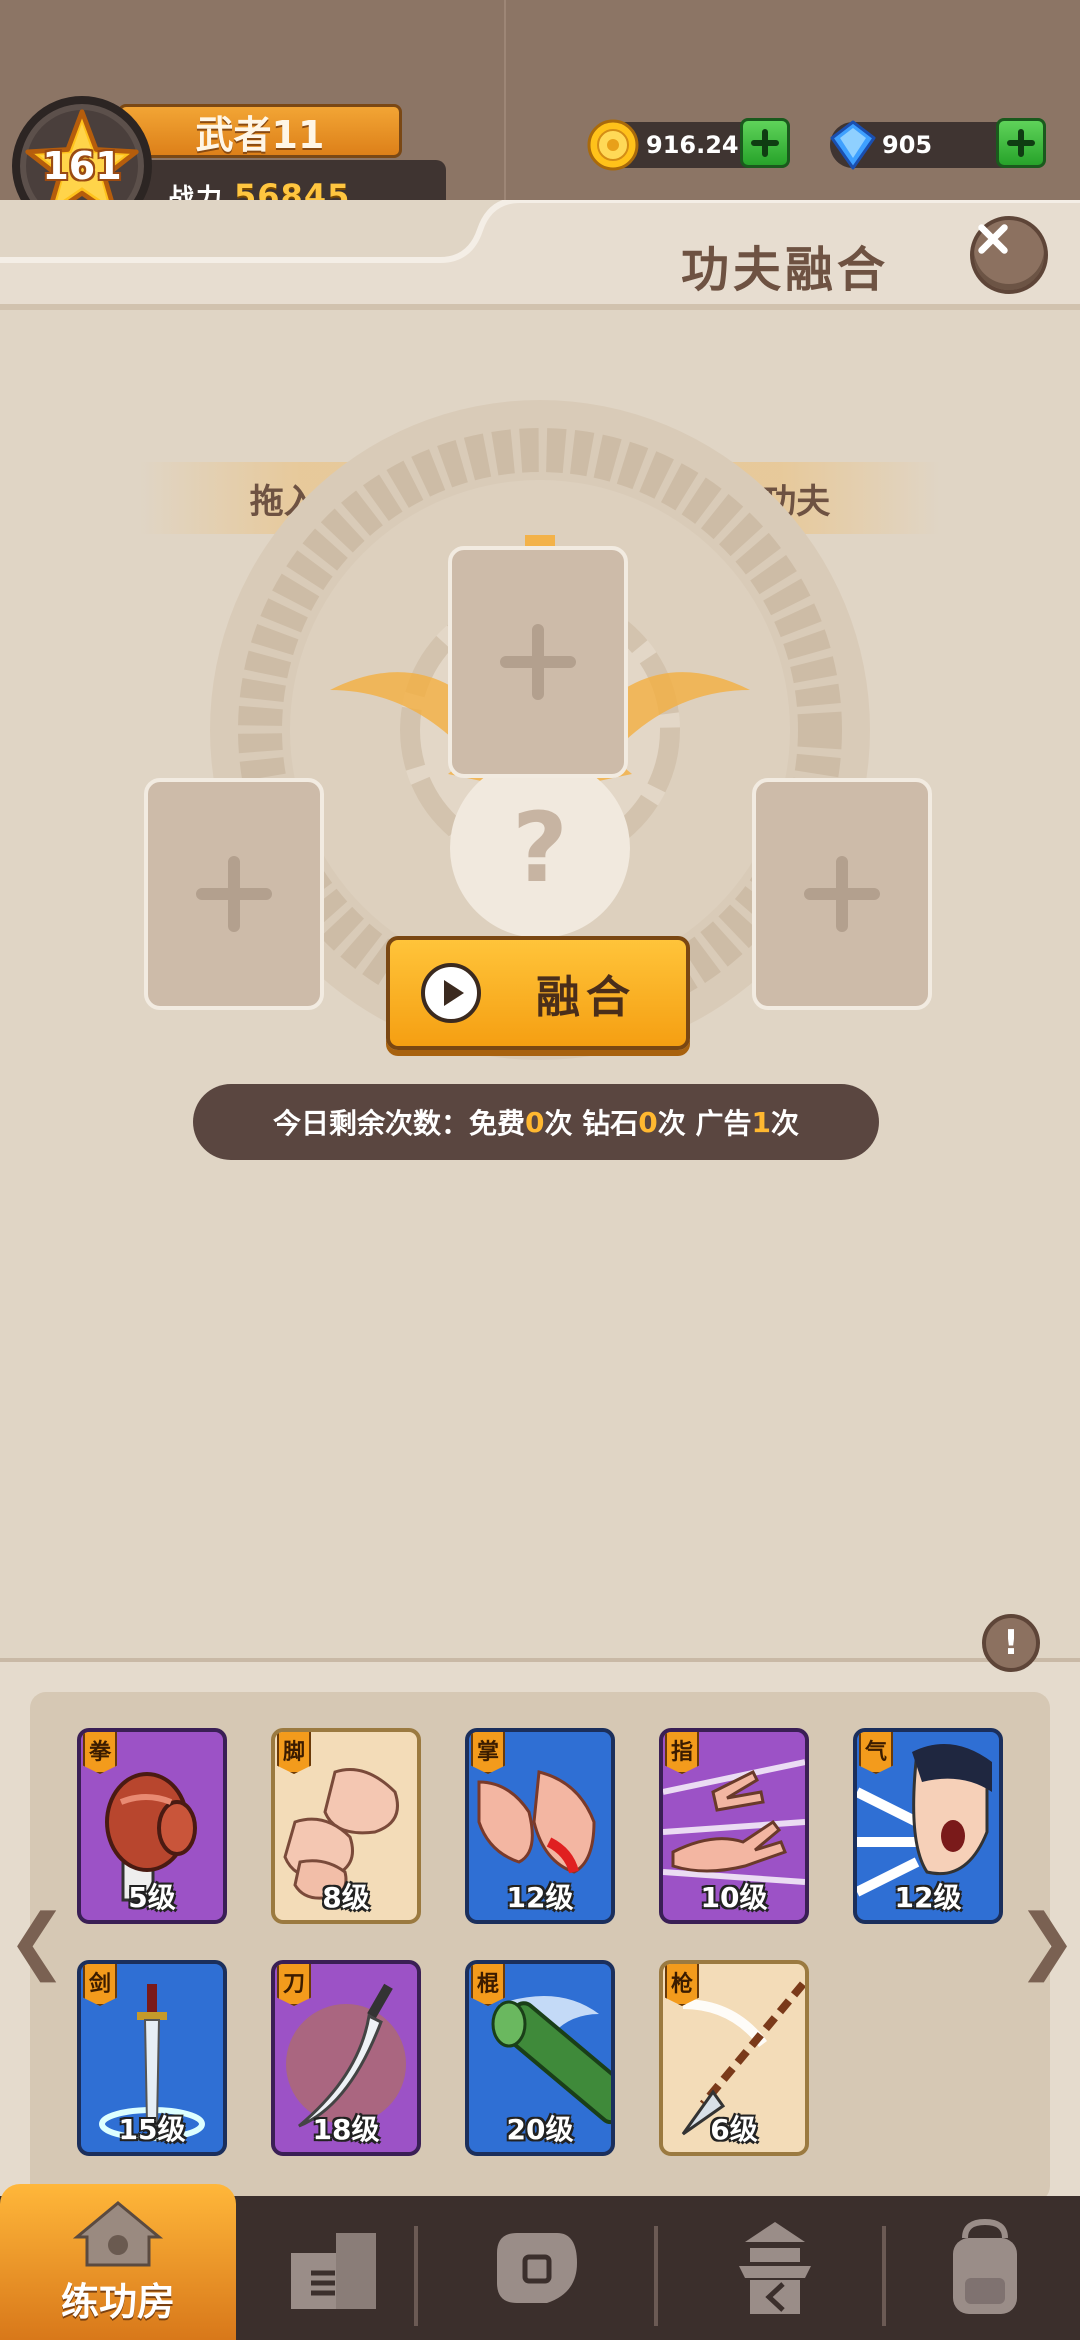  What do you see at coordinates (1047, 1940) in the screenshot?
I see `next-page-arrow: ❯` at bounding box center [1047, 1940].